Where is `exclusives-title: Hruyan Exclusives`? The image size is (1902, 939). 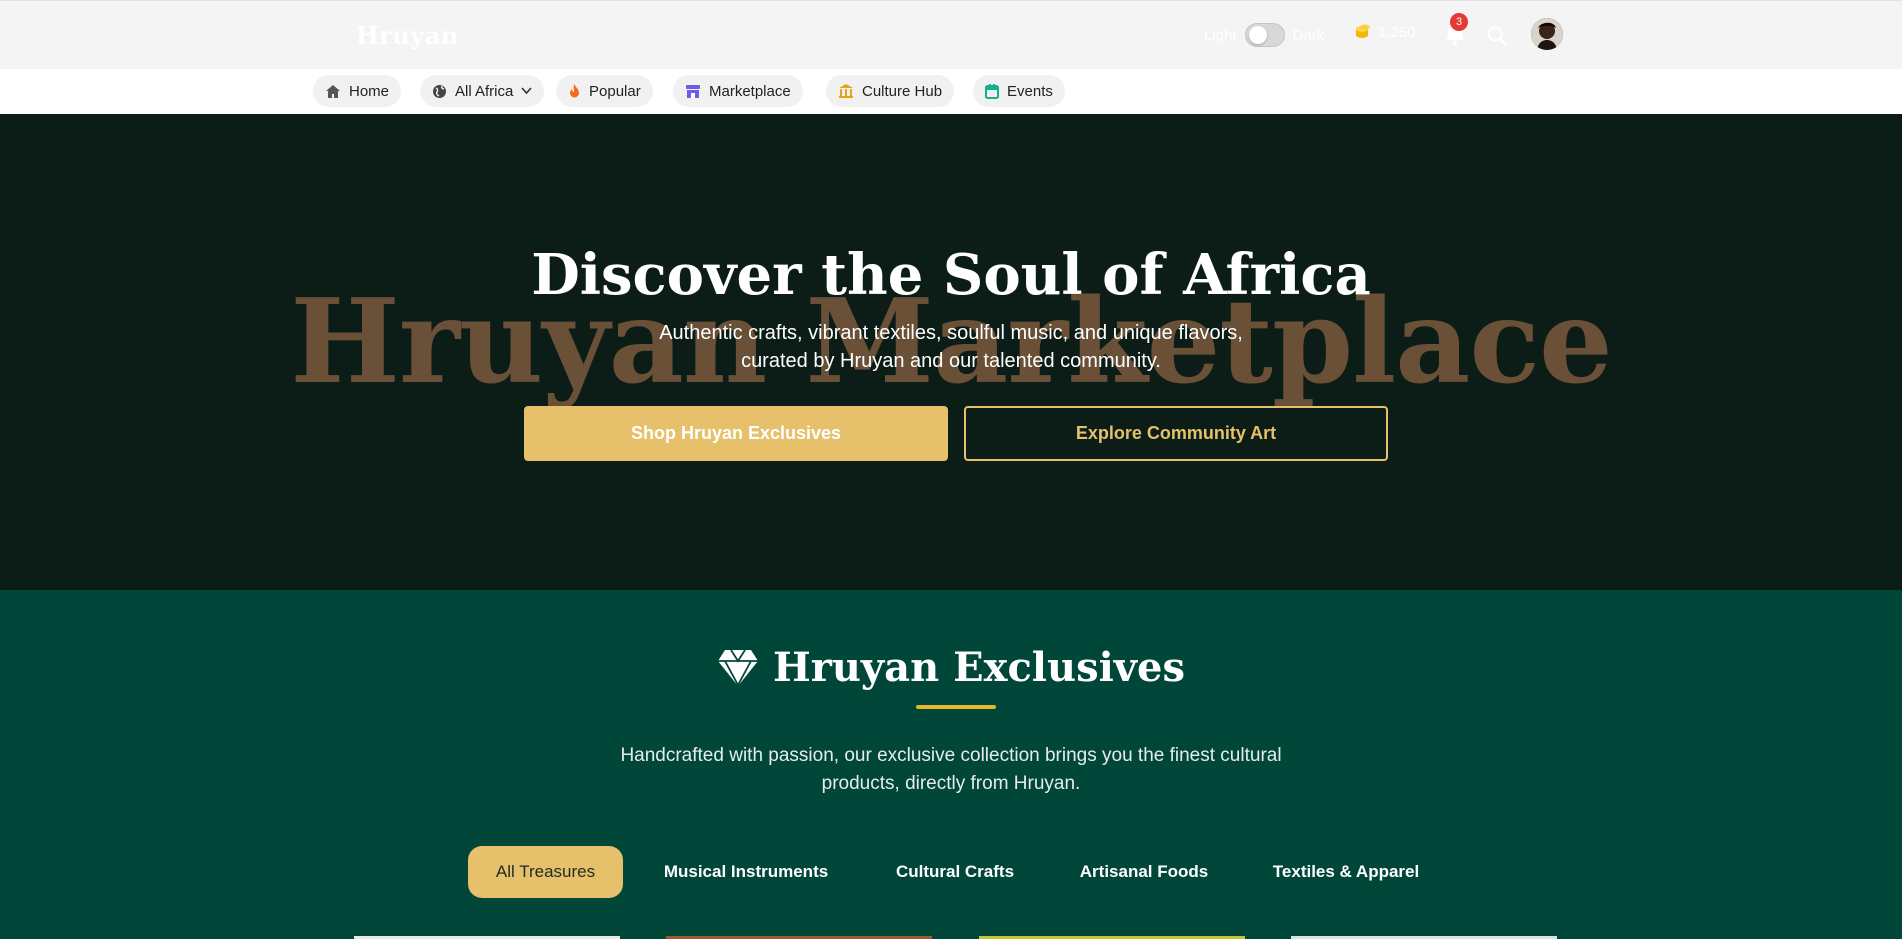 exclusives-title: Hruyan Exclusives is located at coordinates (978, 667).